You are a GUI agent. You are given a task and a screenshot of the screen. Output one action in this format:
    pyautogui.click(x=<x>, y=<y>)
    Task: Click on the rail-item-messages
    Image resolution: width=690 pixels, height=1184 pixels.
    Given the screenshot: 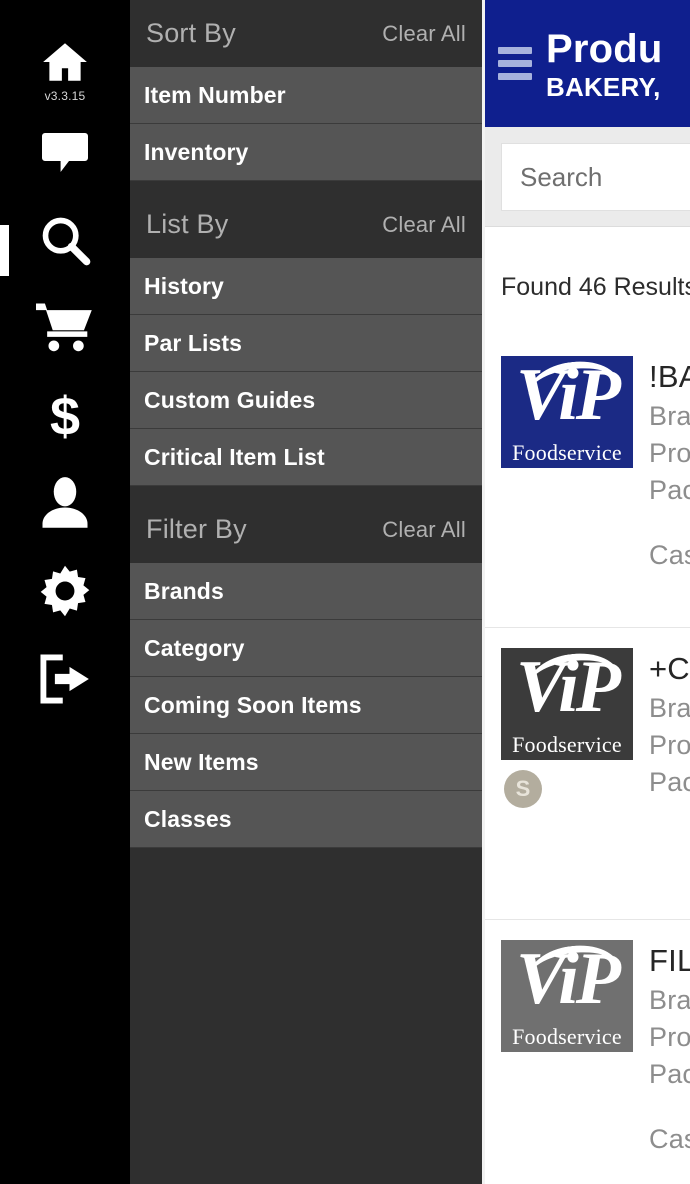 What is the action you would take?
    pyautogui.click(x=65, y=153)
    